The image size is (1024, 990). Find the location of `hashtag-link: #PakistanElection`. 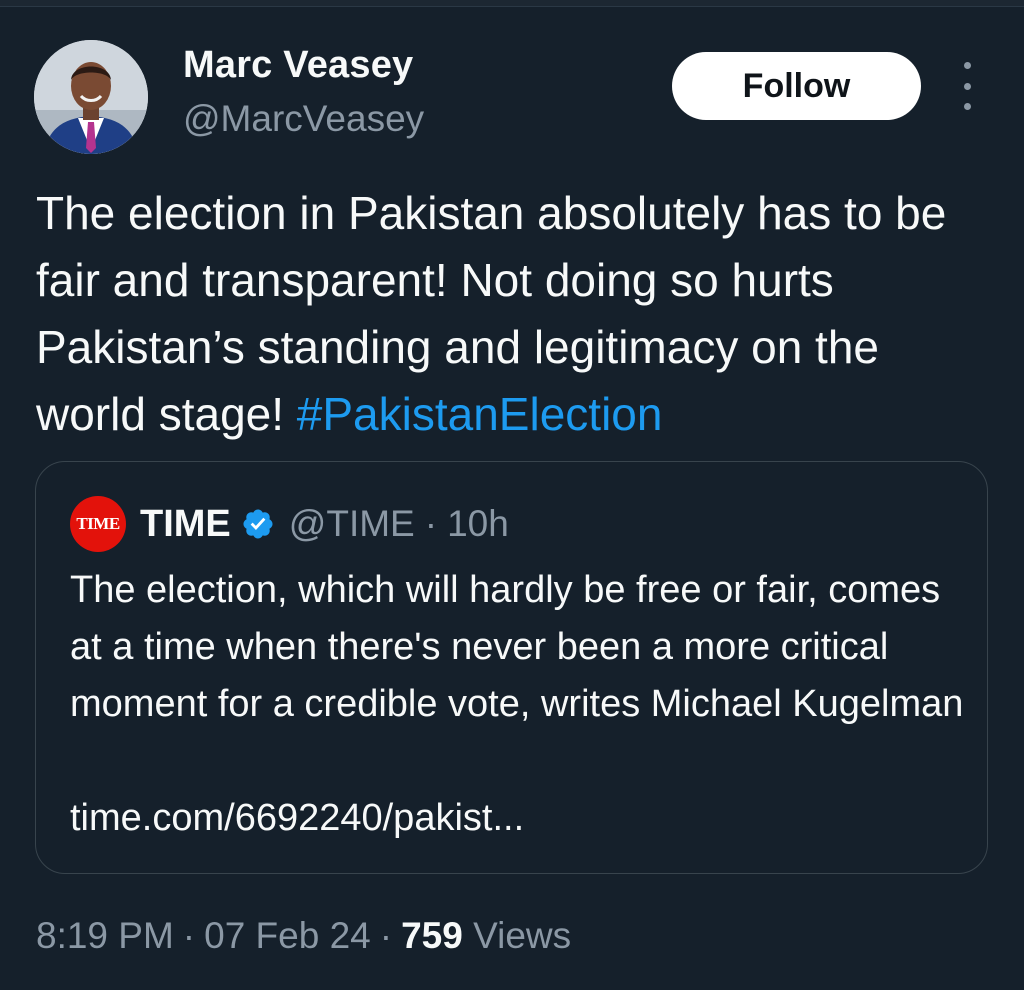

hashtag-link: #PakistanElection is located at coordinates (480, 414).